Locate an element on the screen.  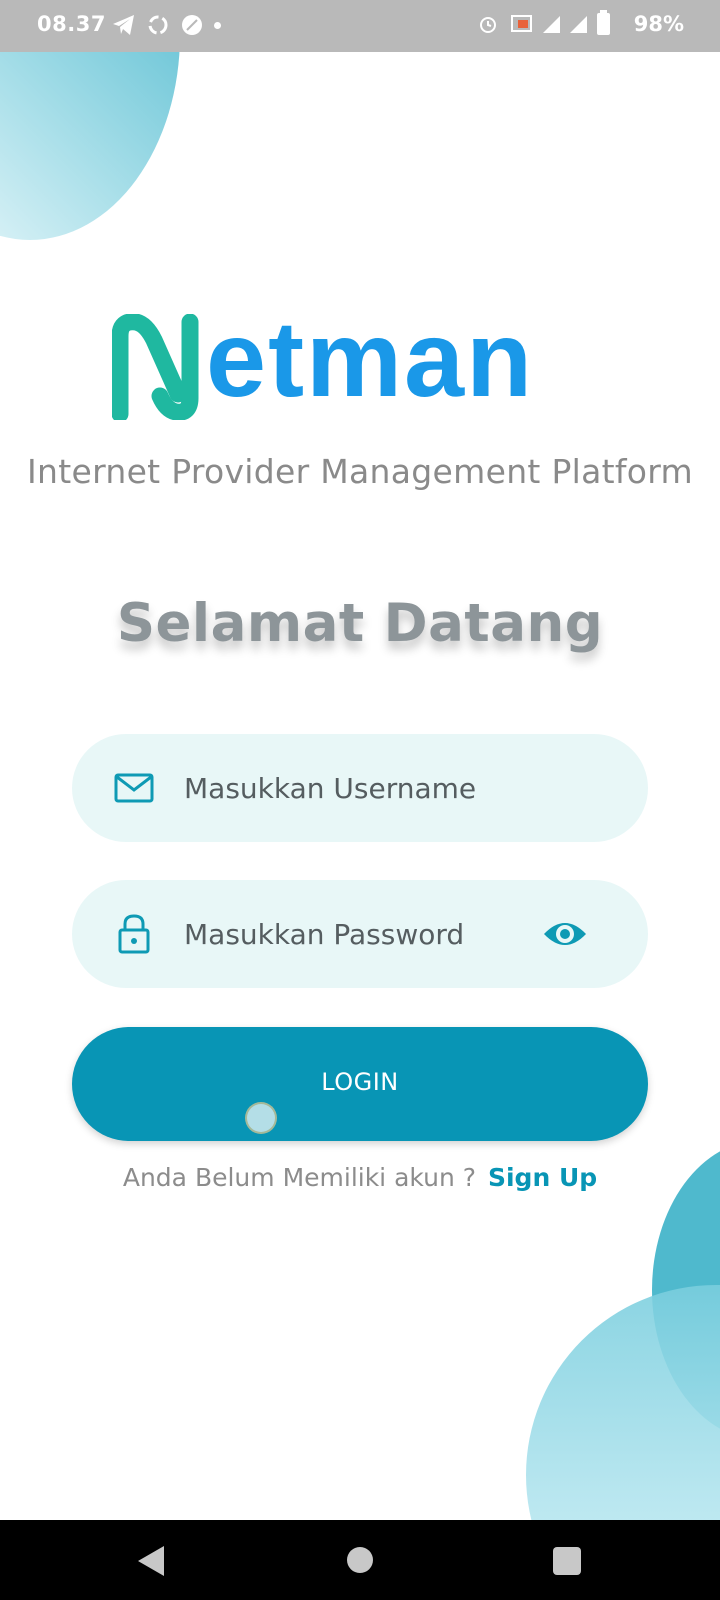
login-button: LOGIN is located at coordinates (360, 1084).